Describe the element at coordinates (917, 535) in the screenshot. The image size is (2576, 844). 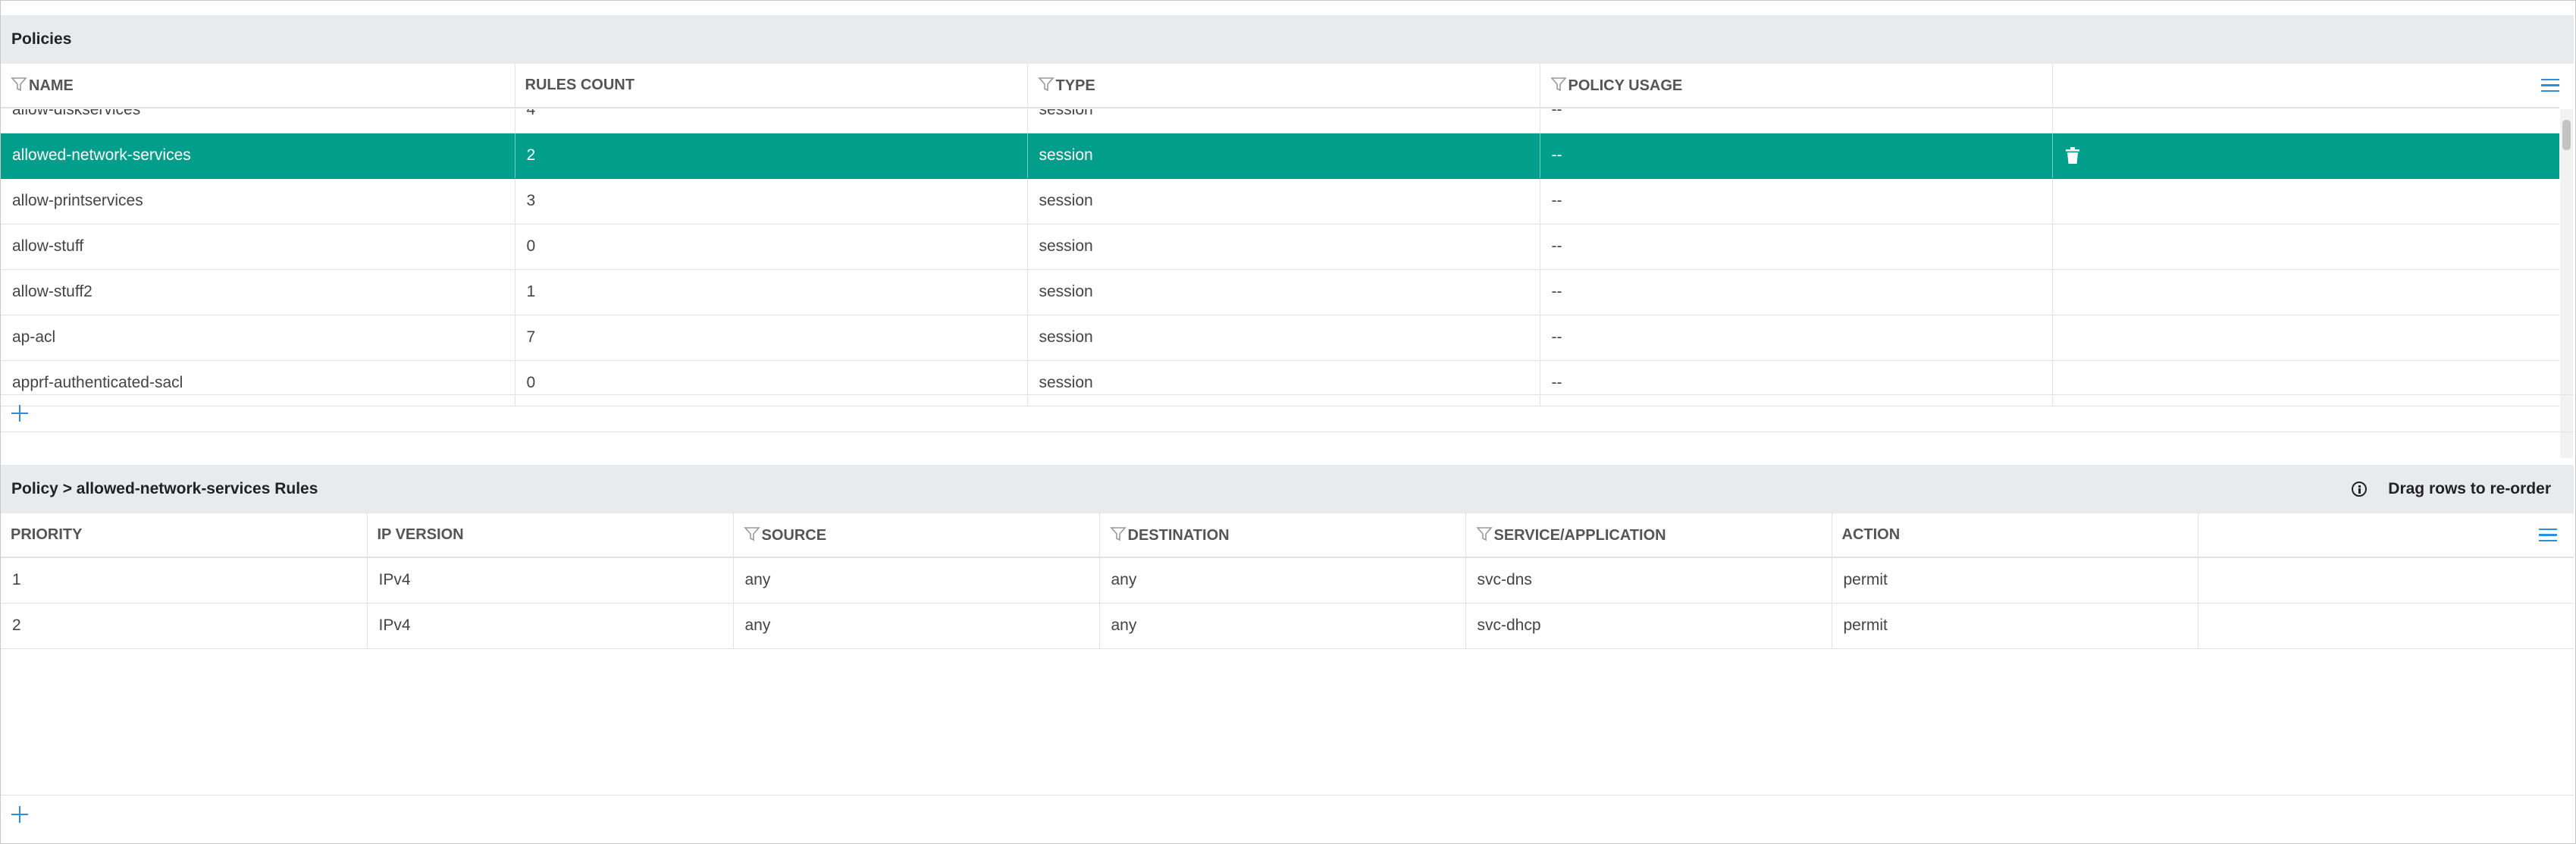
I see `column-header-source: SOURCE` at that location.